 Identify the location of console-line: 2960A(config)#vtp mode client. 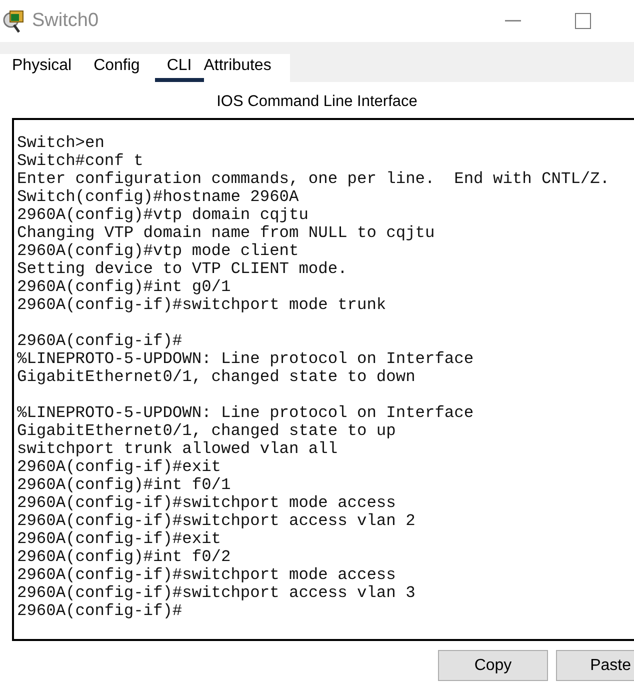
(158, 251).